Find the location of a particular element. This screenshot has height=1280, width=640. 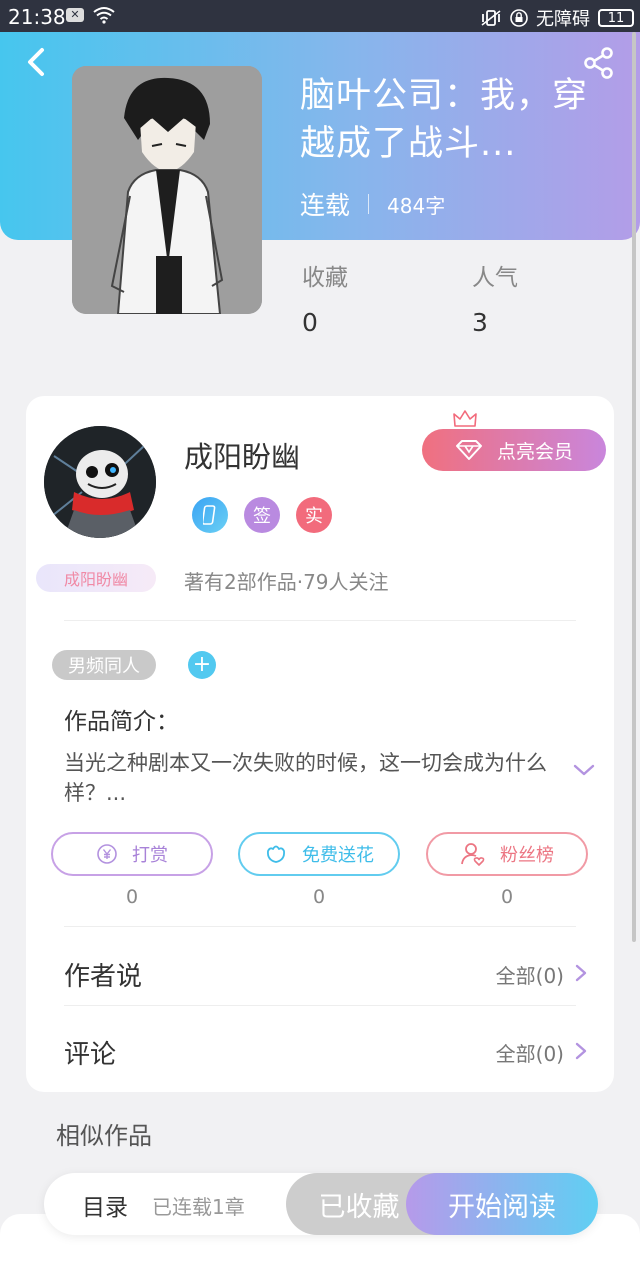

author-name-tag: 成阳盼幽 is located at coordinates (96, 578).